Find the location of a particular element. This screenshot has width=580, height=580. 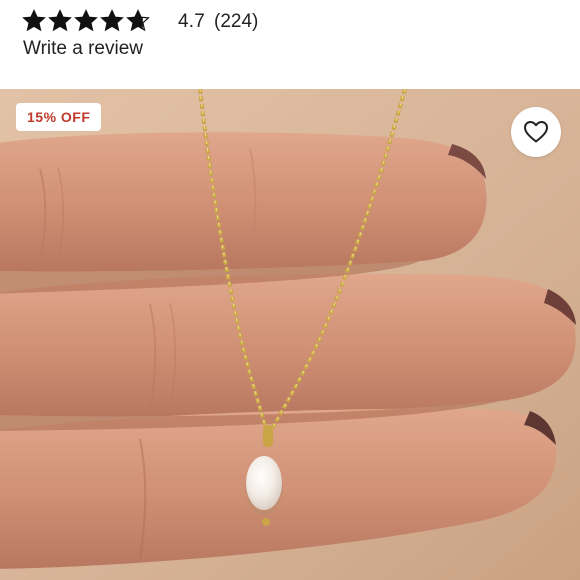

rating-value: 4.7 is located at coordinates (192, 21).